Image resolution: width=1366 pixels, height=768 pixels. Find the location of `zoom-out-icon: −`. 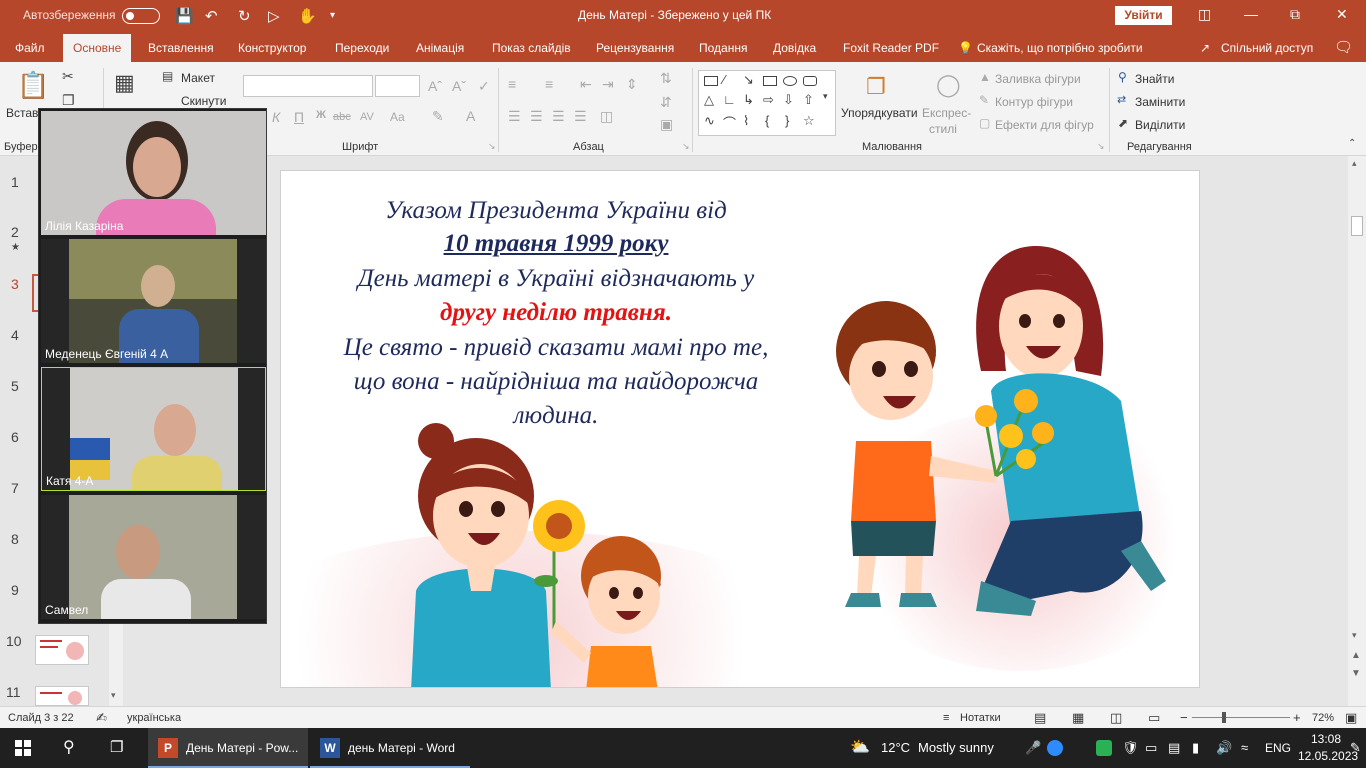

zoom-out-icon: − is located at coordinates (1184, 717).